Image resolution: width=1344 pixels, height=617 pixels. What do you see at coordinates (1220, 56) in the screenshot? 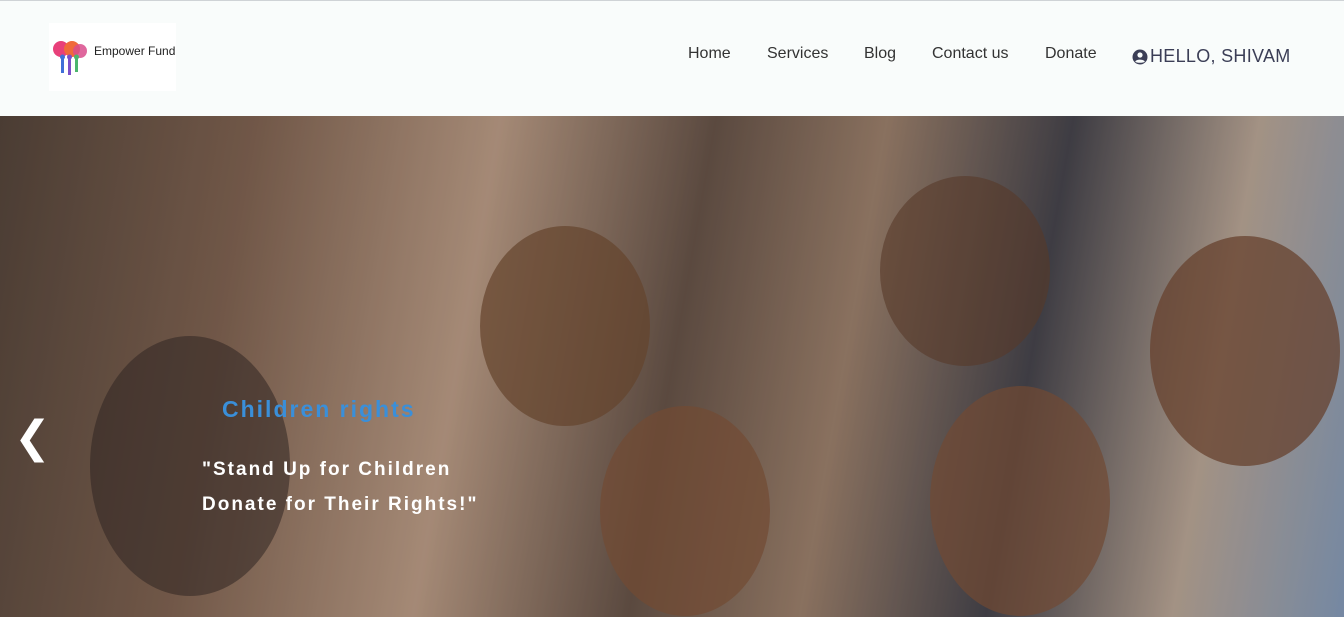
I see `user-greeting: HELLO, SHIVAM` at bounding box center [1220, 56].